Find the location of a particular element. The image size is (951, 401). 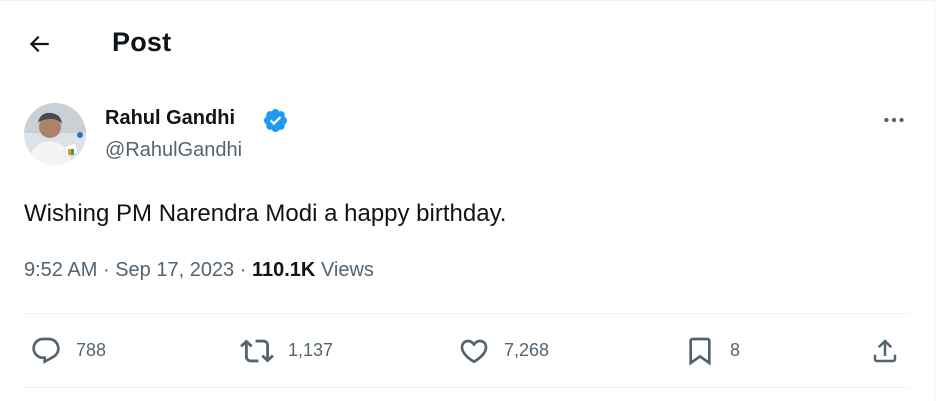

views-count: 110.1K is located at coordinates (283, 270).